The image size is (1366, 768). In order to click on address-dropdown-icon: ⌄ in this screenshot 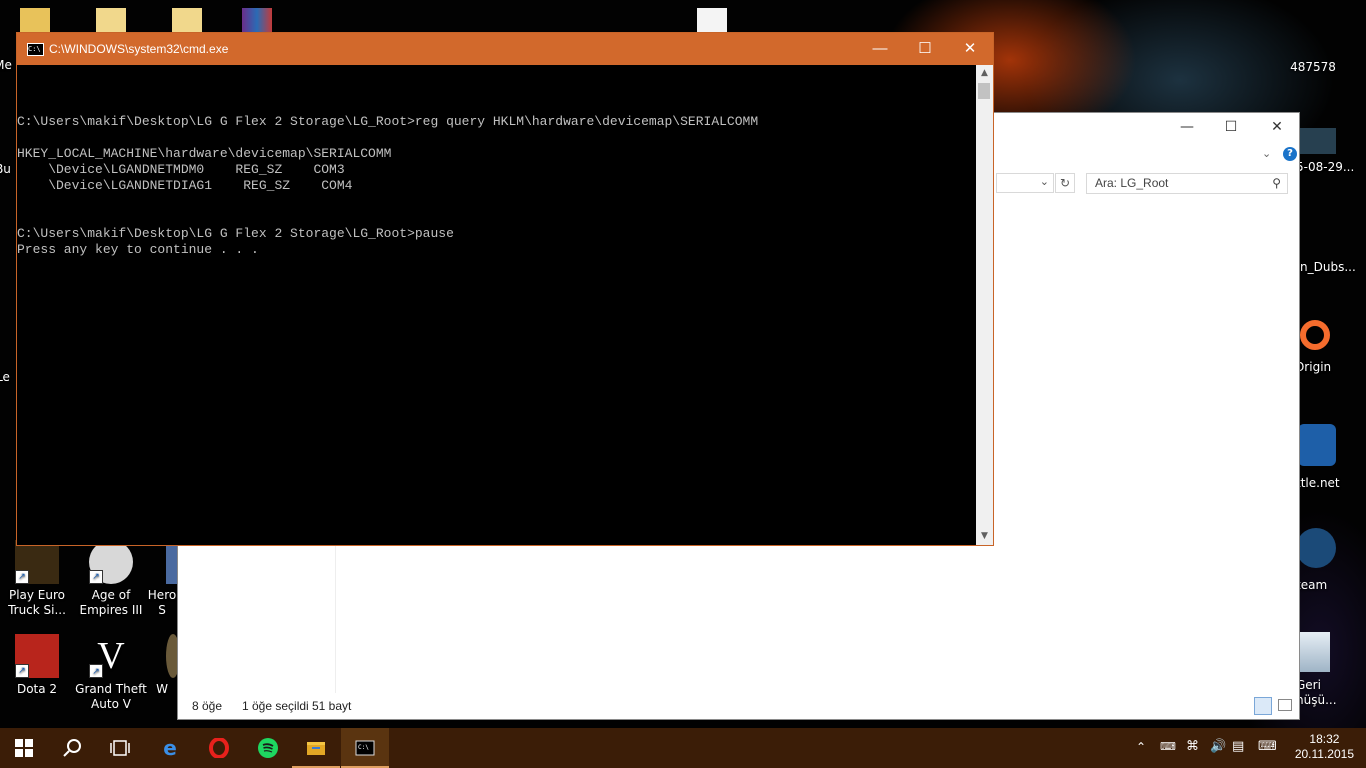, I will do `click(1044, 181)`.